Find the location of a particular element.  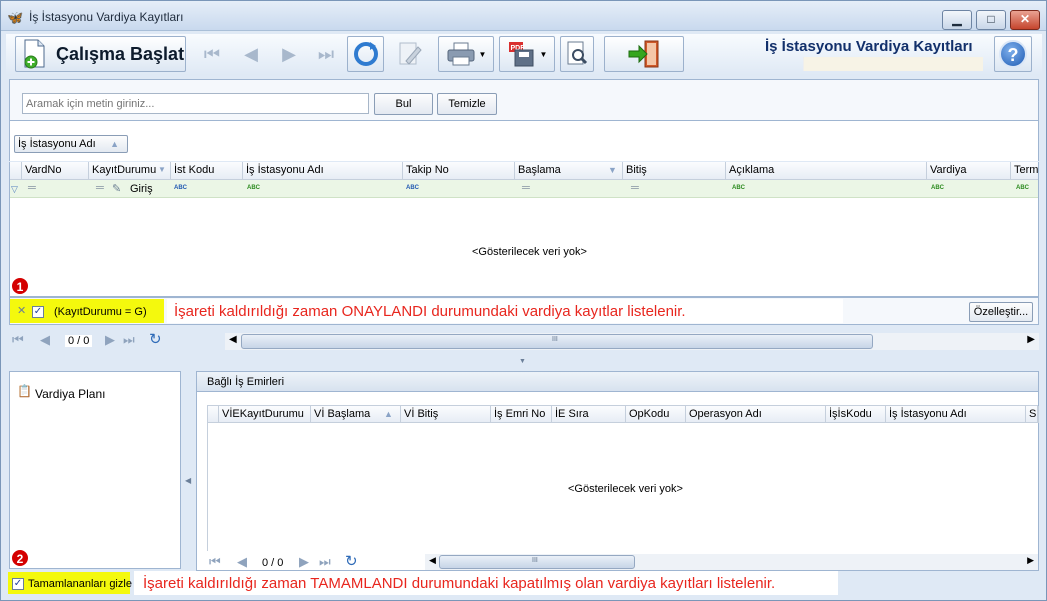

edit-button is located at coordinates (410, 54).